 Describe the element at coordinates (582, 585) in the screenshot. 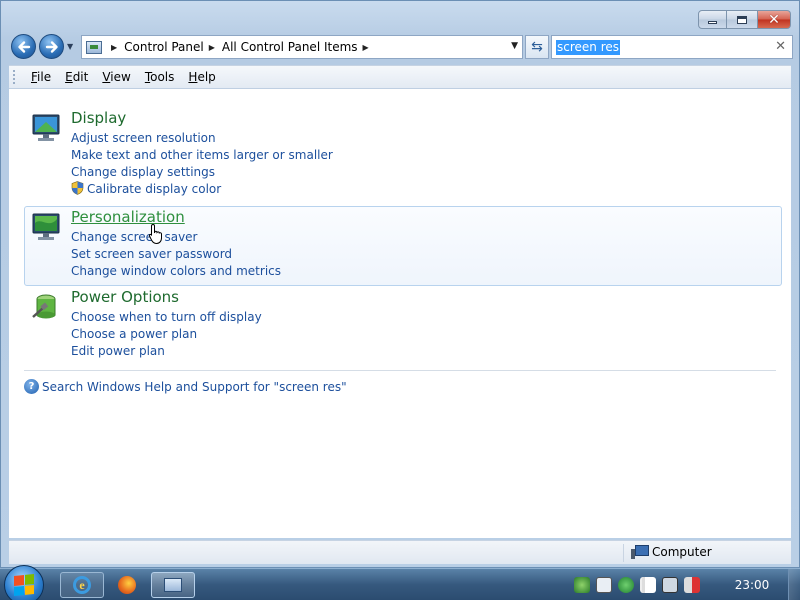

I see `network-globe-icon` at that location.